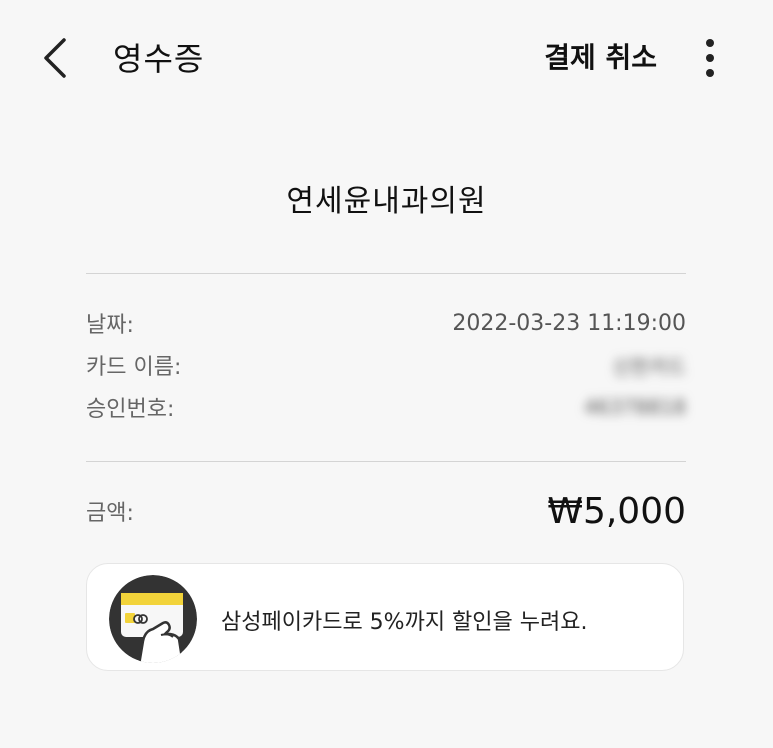 The height and width of the screenshot is (748, 773). Describe the element at coordinates (386, 201) in the screenshot. I see `merchant-name: 연세윤내과의원` at that location.